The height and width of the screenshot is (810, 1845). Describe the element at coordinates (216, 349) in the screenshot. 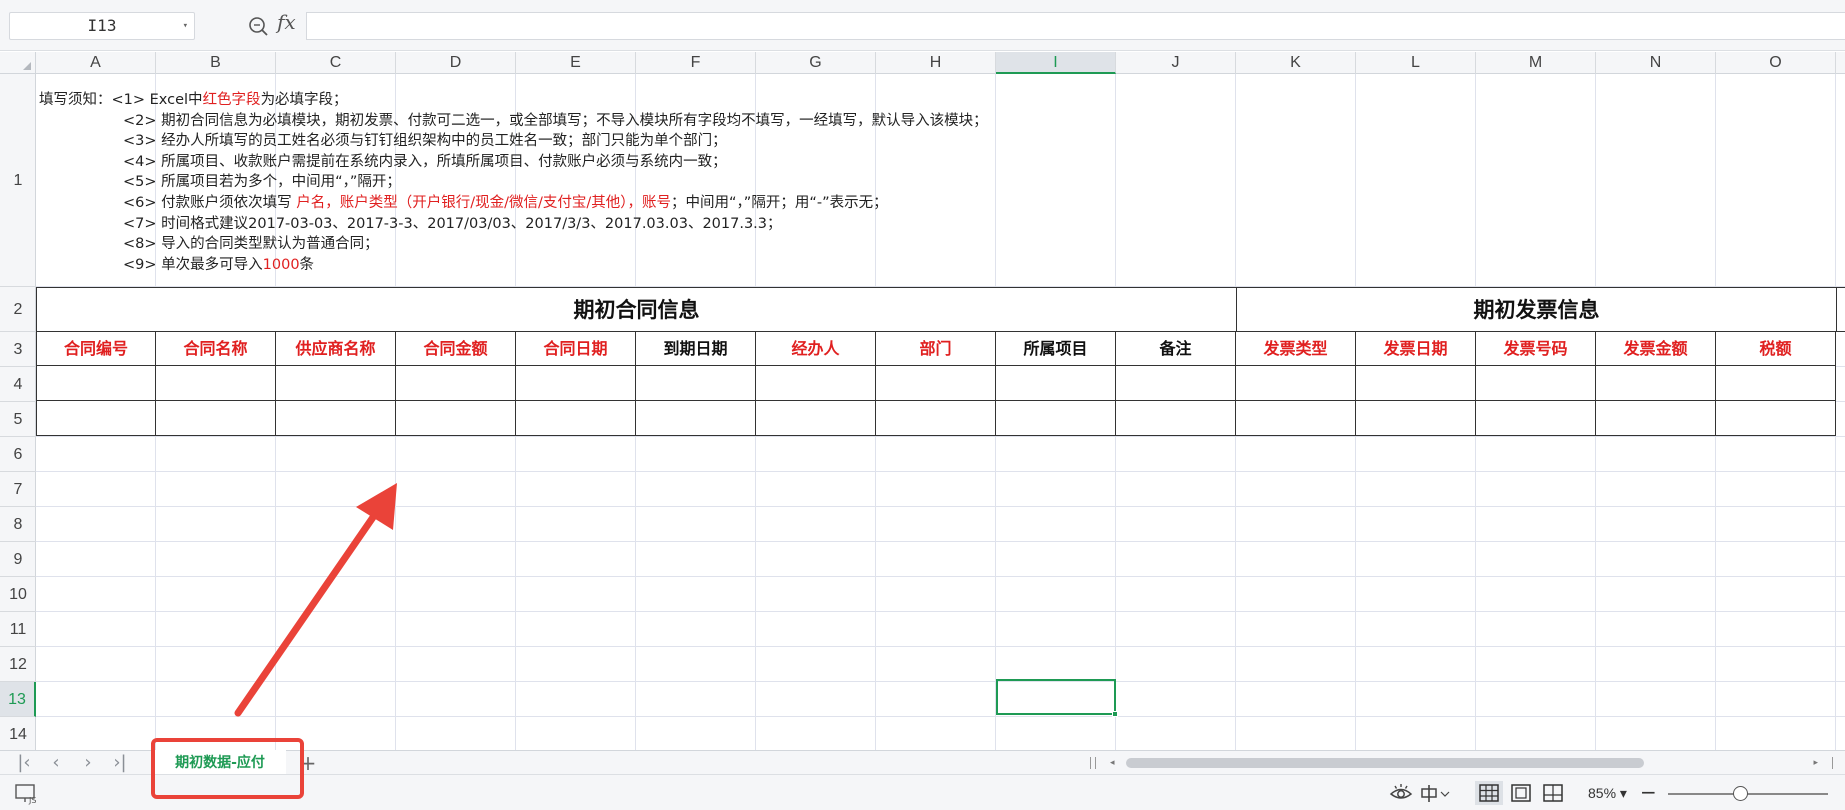

I see `field-header: 合同名称` at that location.